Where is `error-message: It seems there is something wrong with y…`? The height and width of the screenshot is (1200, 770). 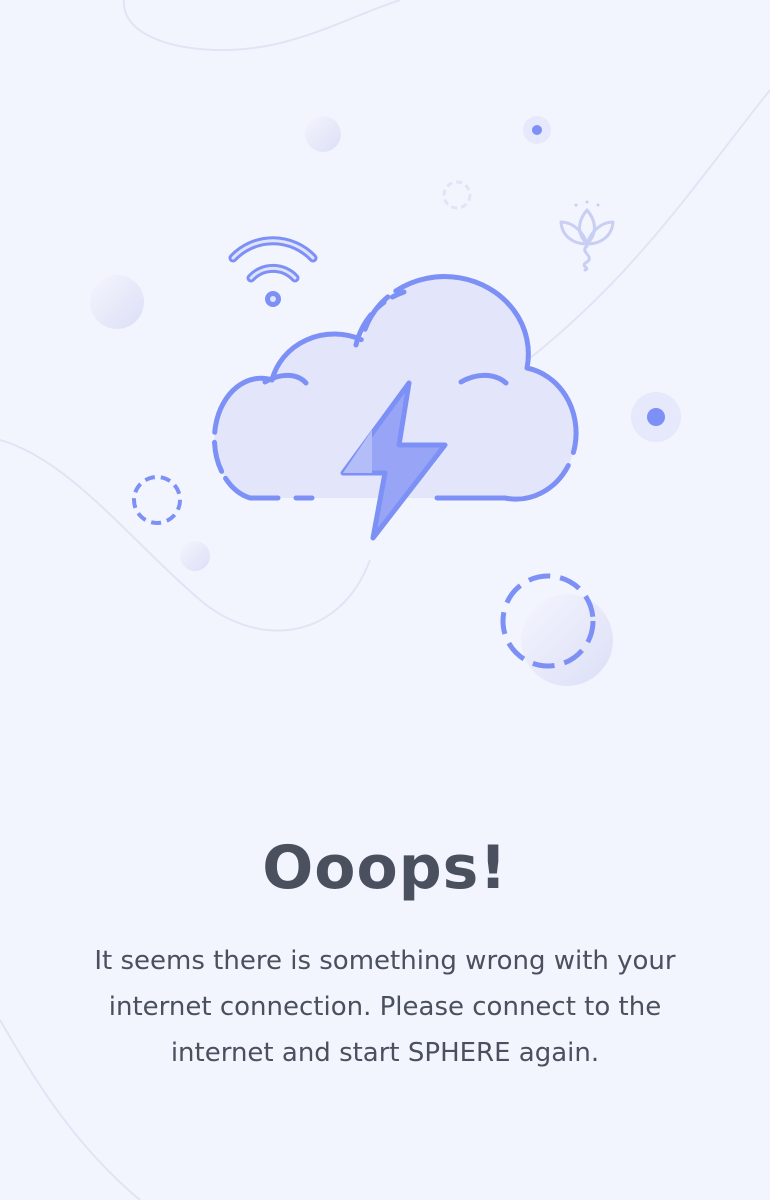 error-message: It seems there is something wrong with y… is located at coordinates (385, 1007).